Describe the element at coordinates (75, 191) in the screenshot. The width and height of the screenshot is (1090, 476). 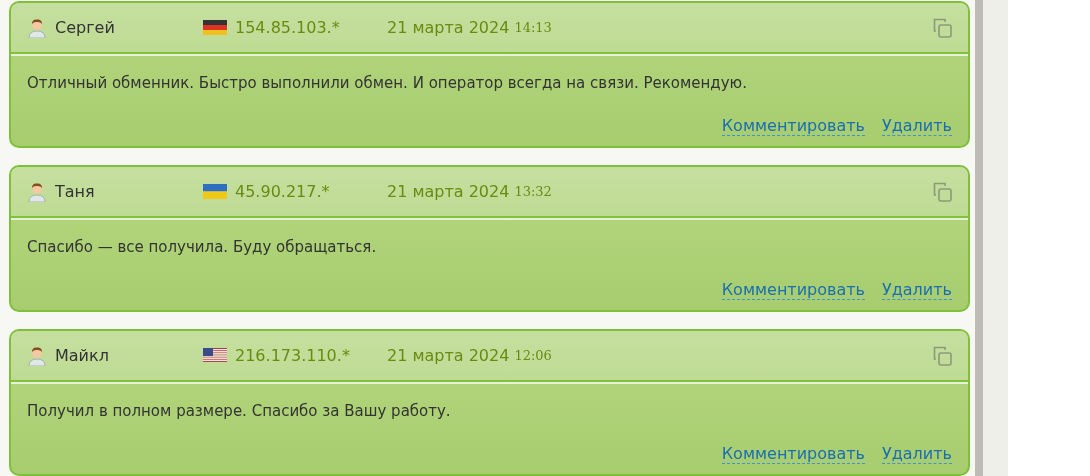
I see `author-name: Таня` at that location.